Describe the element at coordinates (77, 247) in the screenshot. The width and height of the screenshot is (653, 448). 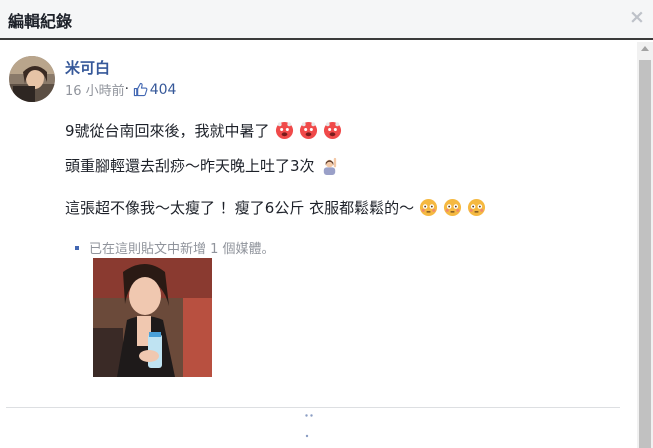
I see `bullet-icon` at that location.